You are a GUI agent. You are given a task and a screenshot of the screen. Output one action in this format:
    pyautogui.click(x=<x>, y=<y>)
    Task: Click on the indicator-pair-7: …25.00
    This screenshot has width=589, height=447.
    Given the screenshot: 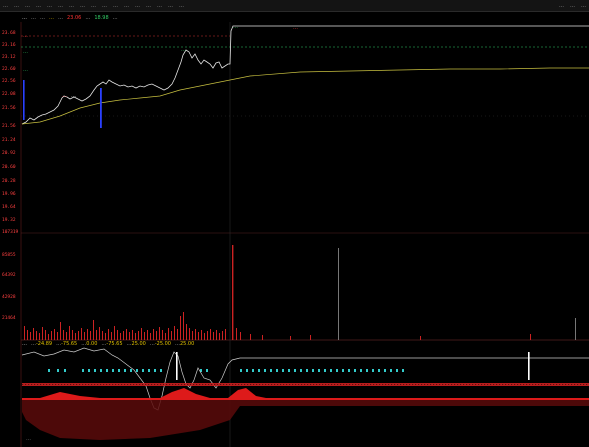 What is the action you would take?
    pyautogui.click(x=184, y=344)
    